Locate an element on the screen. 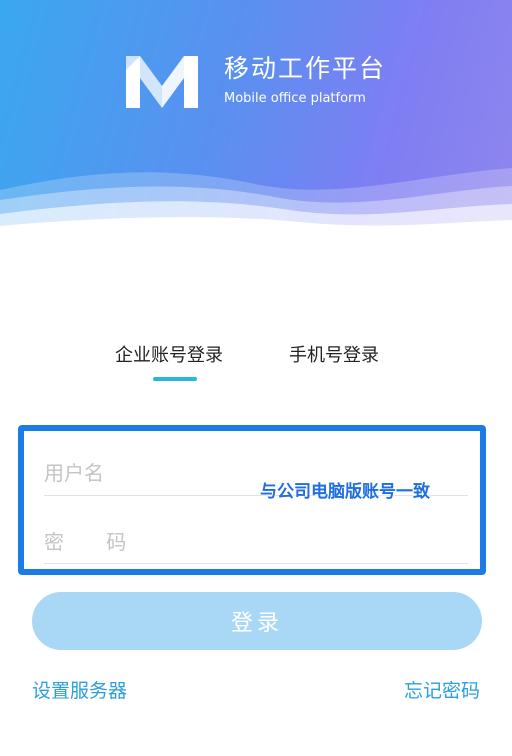 This screenshot has width=512, height=756. header-wave-decoration is located at coordinates (256, 204).